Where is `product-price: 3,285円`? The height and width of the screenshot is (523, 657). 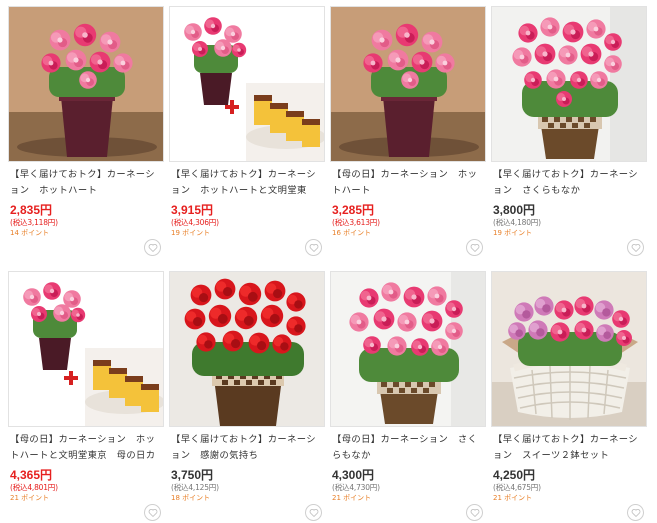 product-price: 3,285円 is located at coordinates (353, 210).